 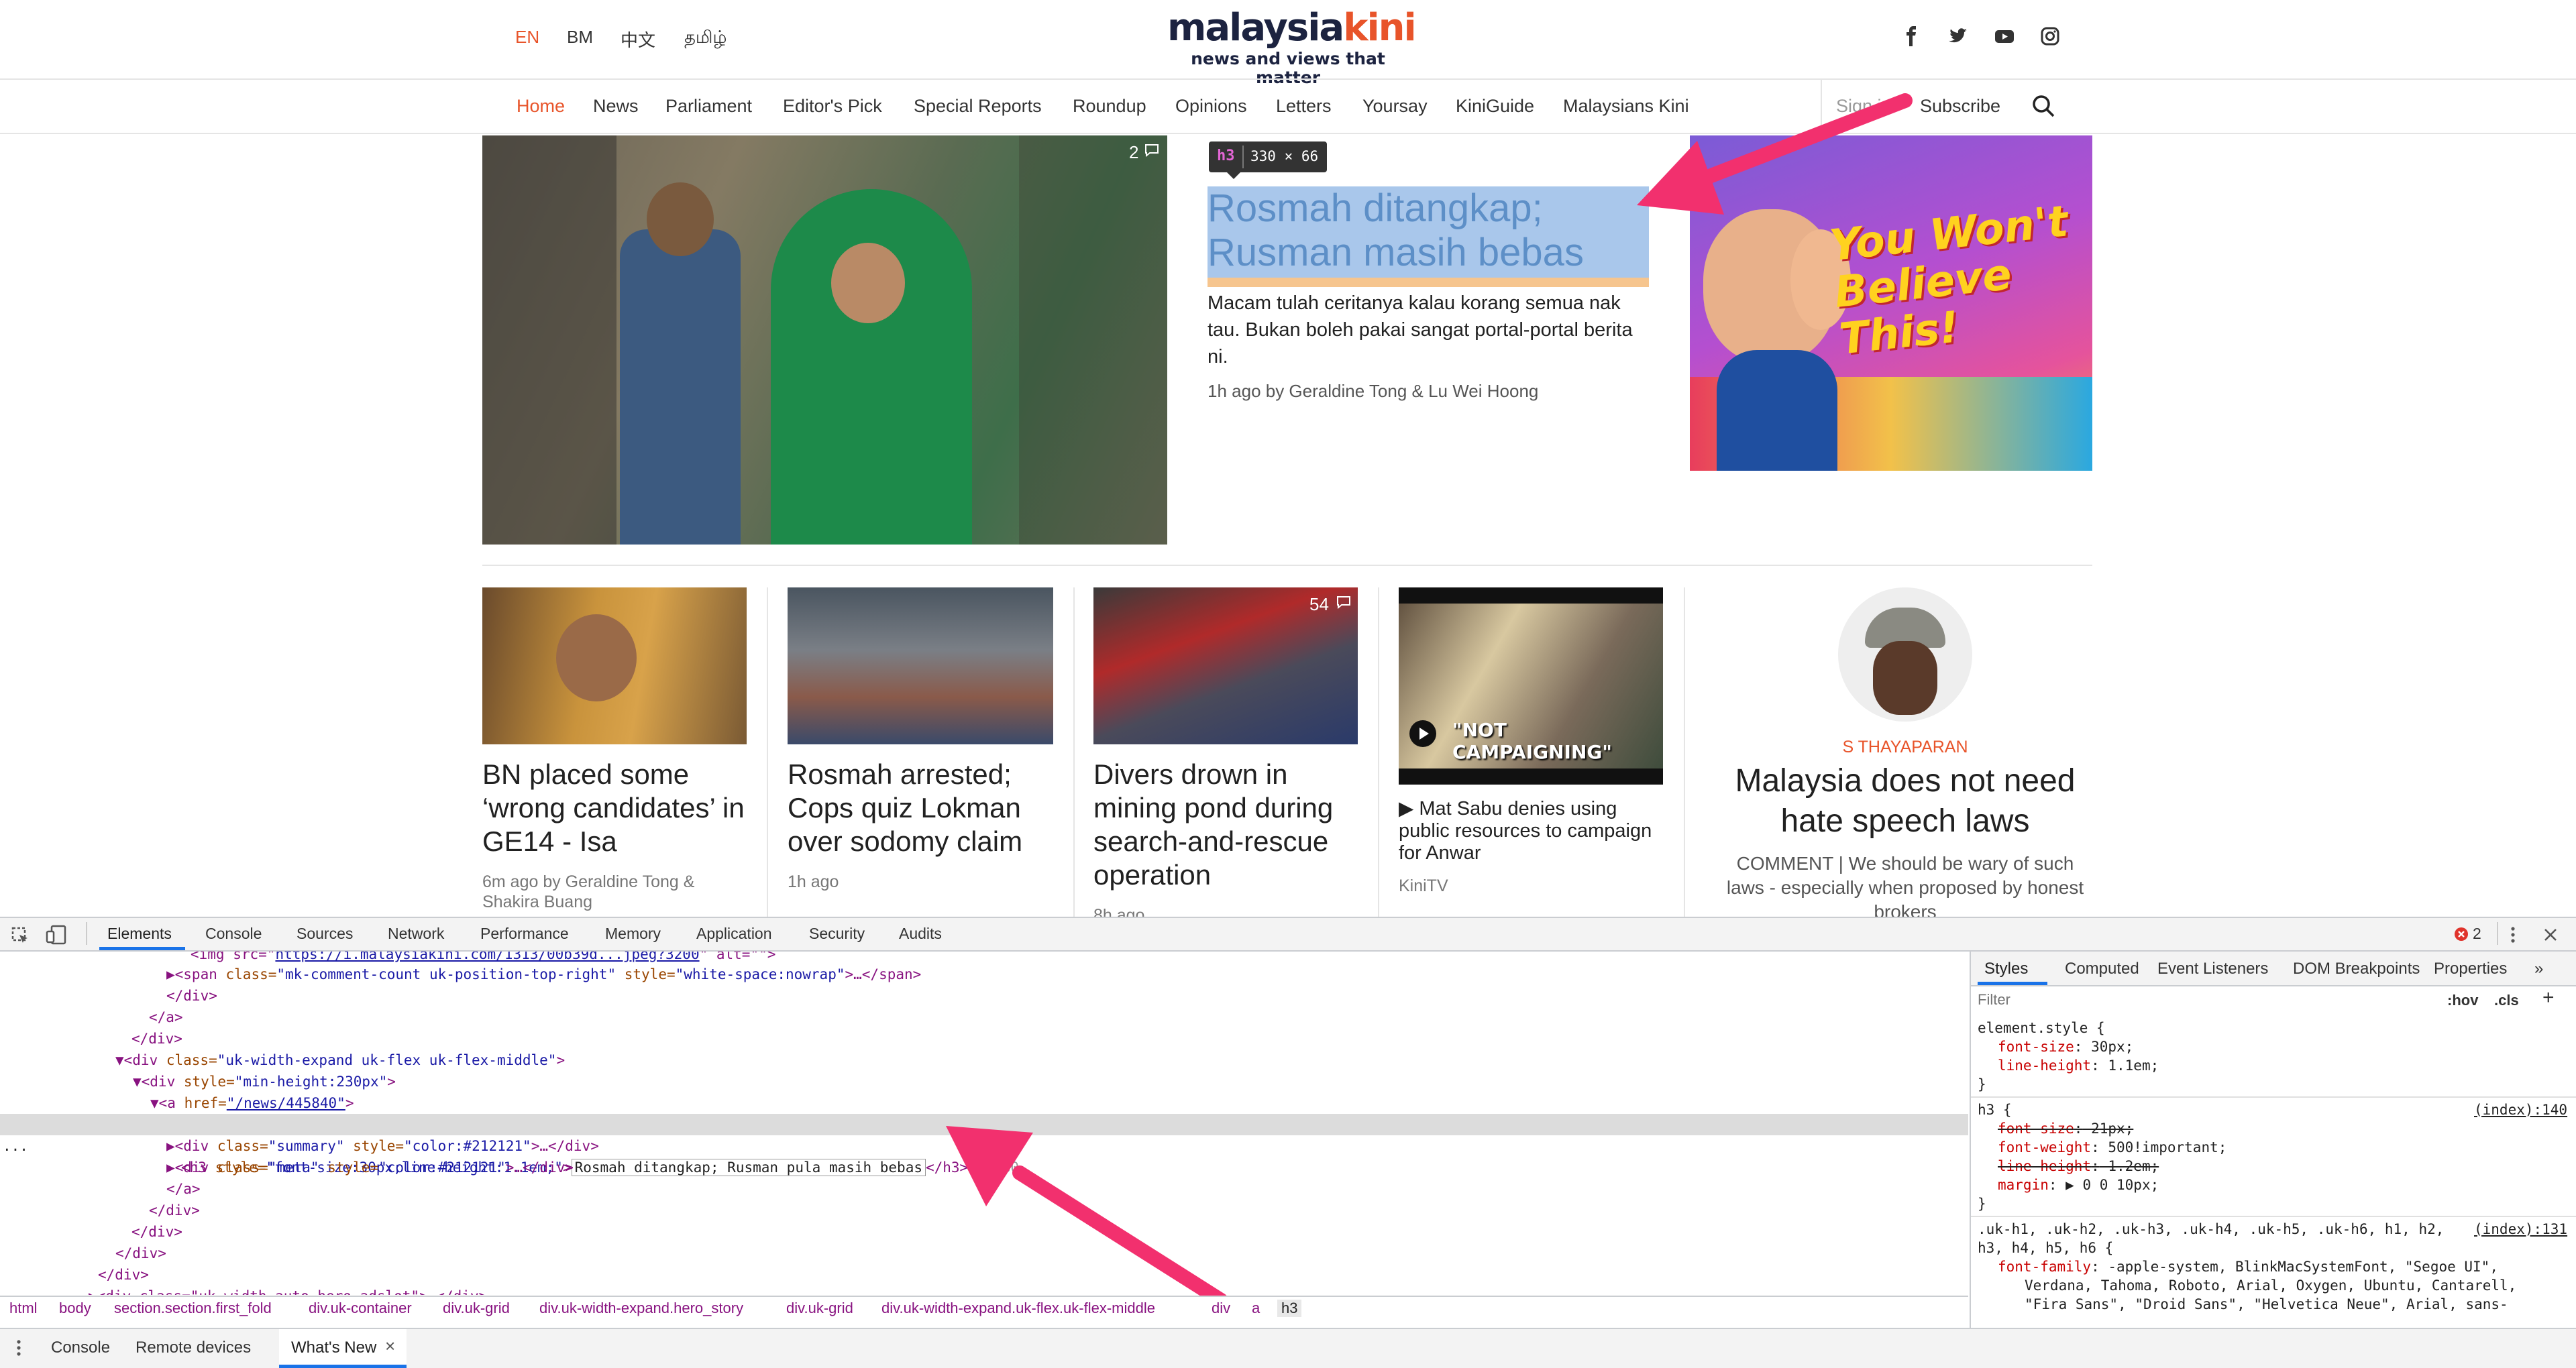 I want to click on class-toggle: .cls, so click(x=2506, y=1000).